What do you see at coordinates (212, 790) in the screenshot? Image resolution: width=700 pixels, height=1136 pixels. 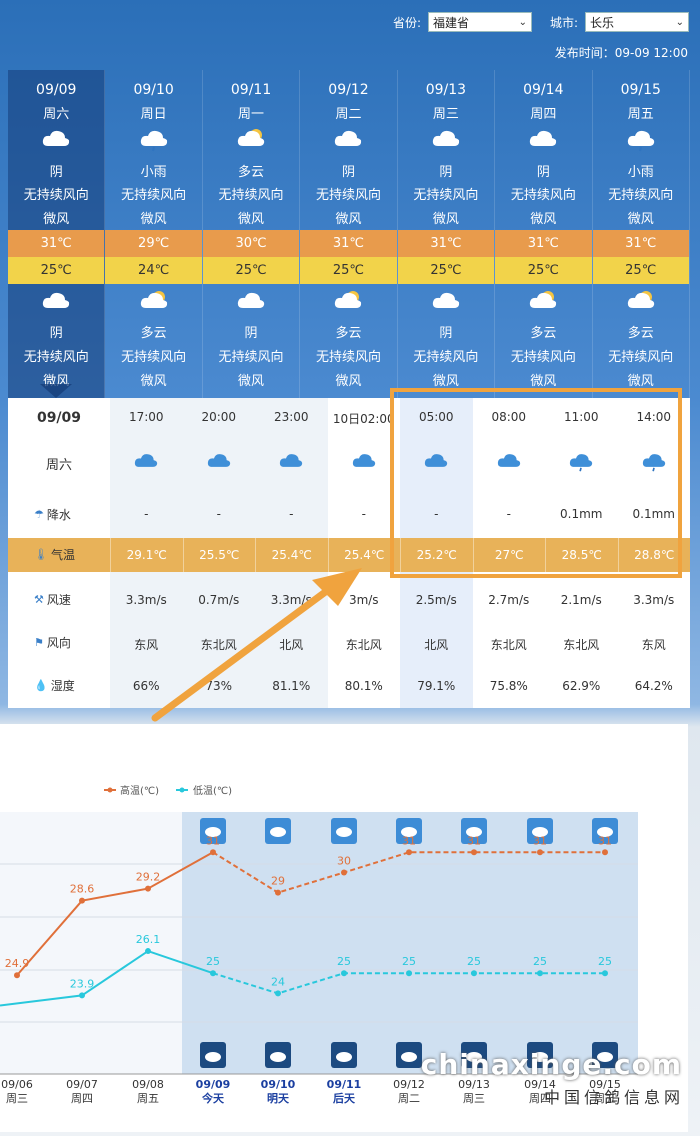 I see `legend-low-label: 低温(℃)` at bounding box center [212, 790].